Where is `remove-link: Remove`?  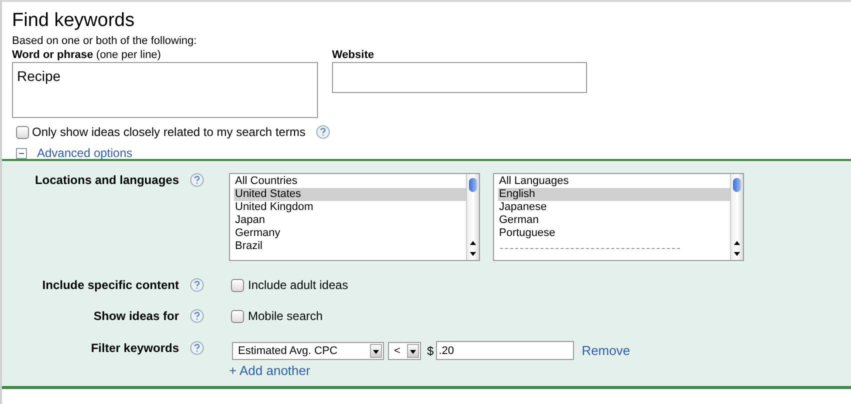
remove-link: Remove is located at coordinates (606, 350).